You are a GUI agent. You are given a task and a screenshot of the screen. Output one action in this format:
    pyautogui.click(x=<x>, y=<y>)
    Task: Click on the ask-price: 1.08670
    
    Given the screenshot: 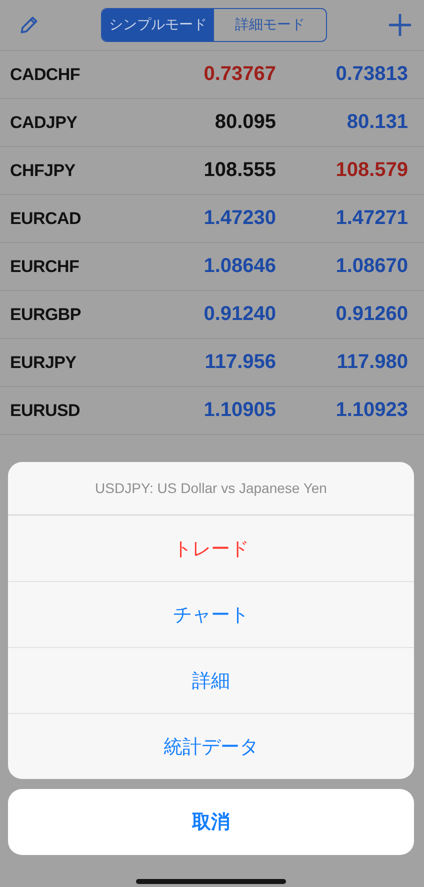 What is the action you would take?
    pyautogui.click(x=372, y=266)
    